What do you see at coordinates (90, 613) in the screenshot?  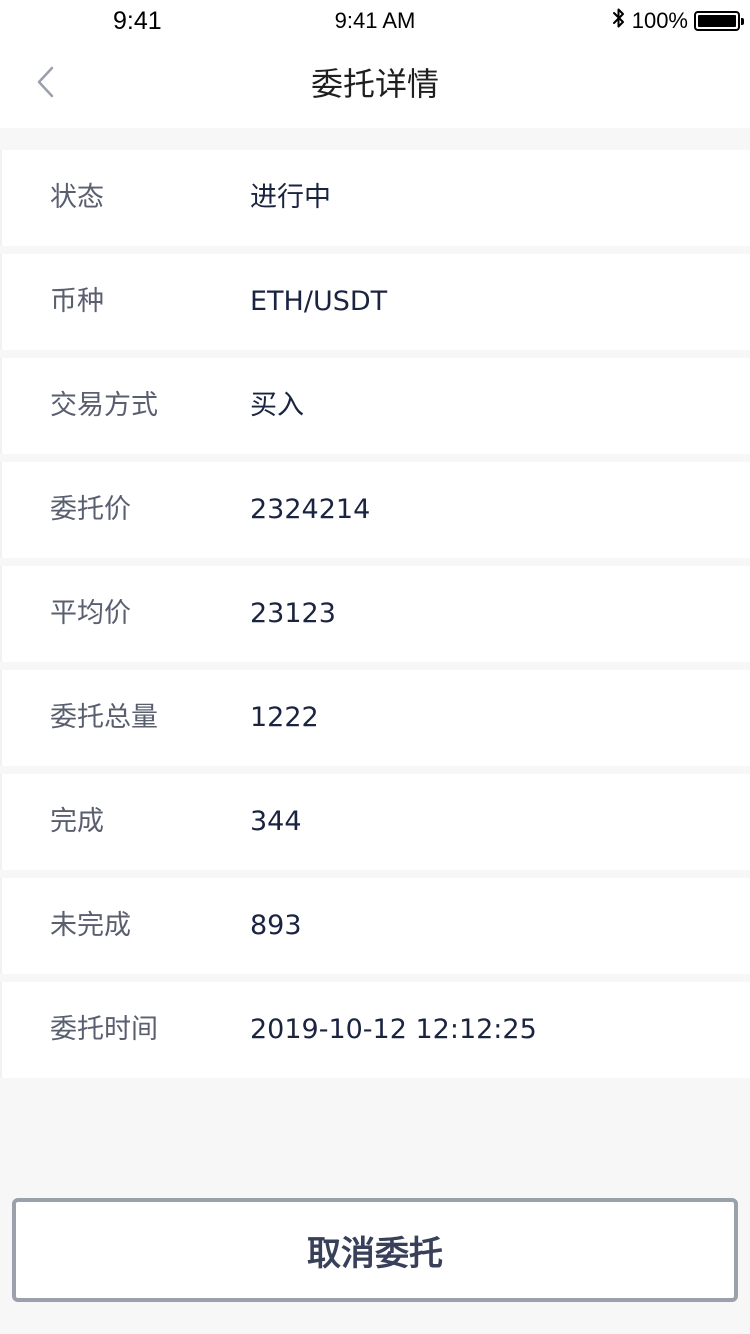 I see `row-label: 平均价` at bounding box center [90, 613].